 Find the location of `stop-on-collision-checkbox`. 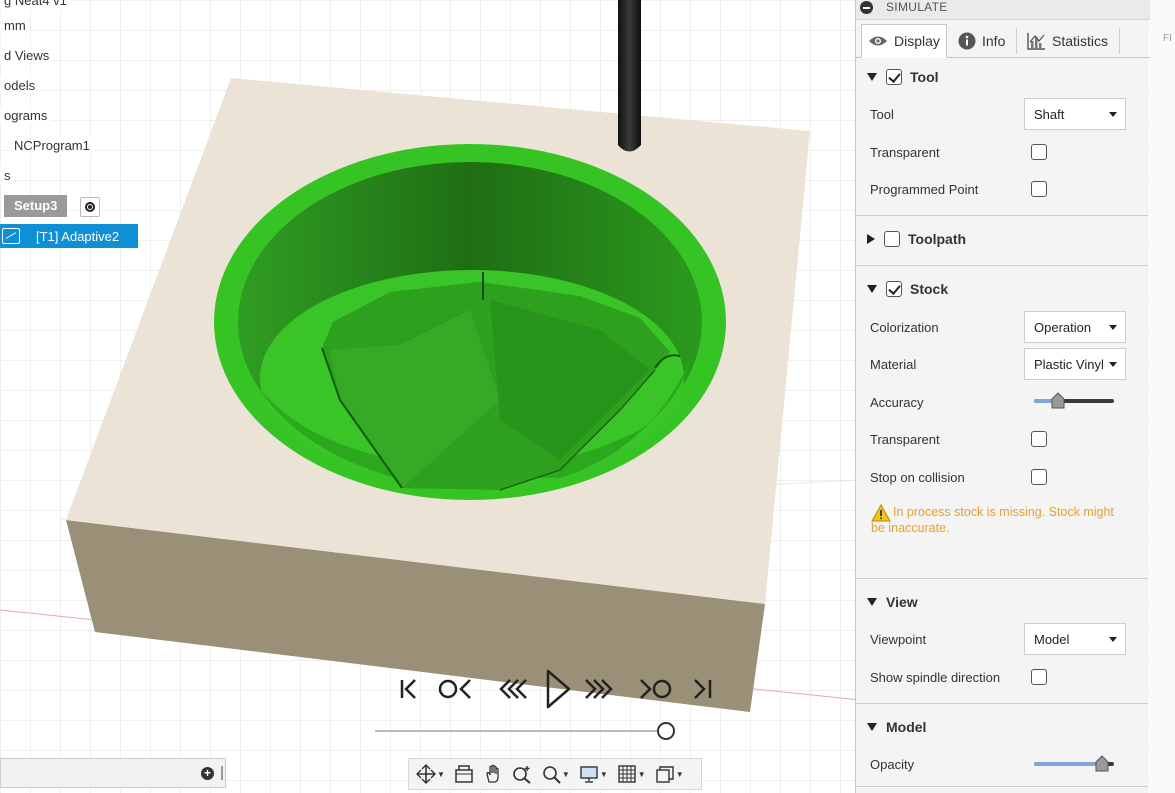

stop-on-collision-checkbox is located at coordinates (1039, 477).